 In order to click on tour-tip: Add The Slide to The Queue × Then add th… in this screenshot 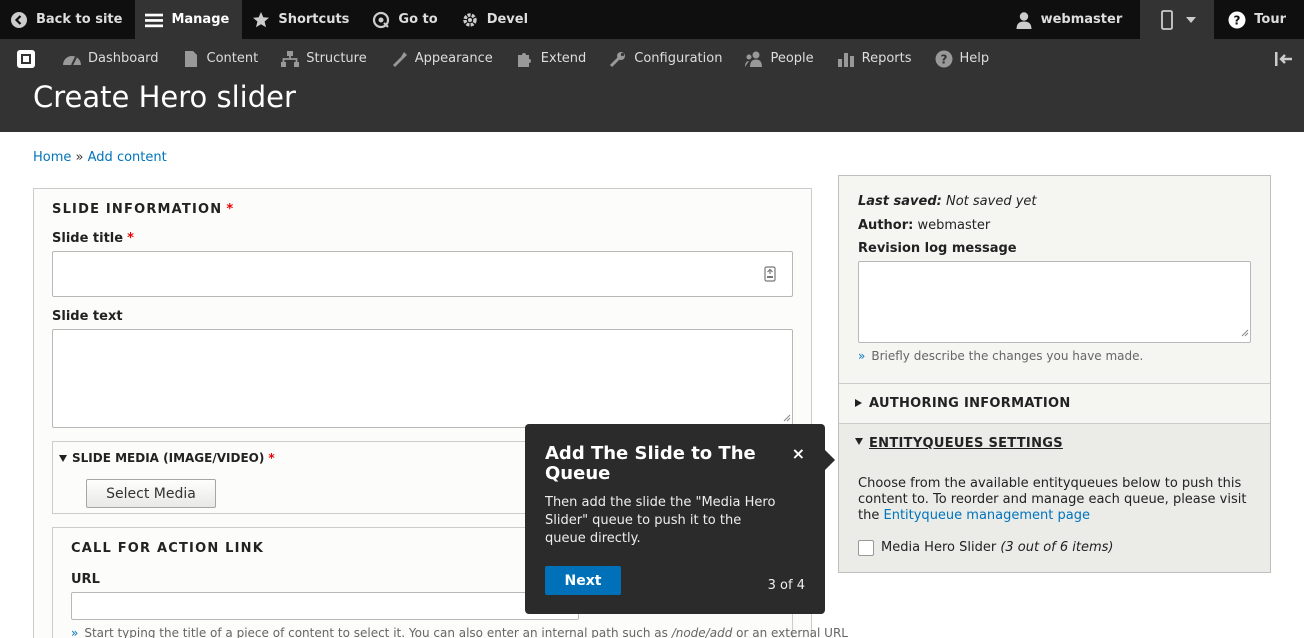, I will do `click(675, 519)`.